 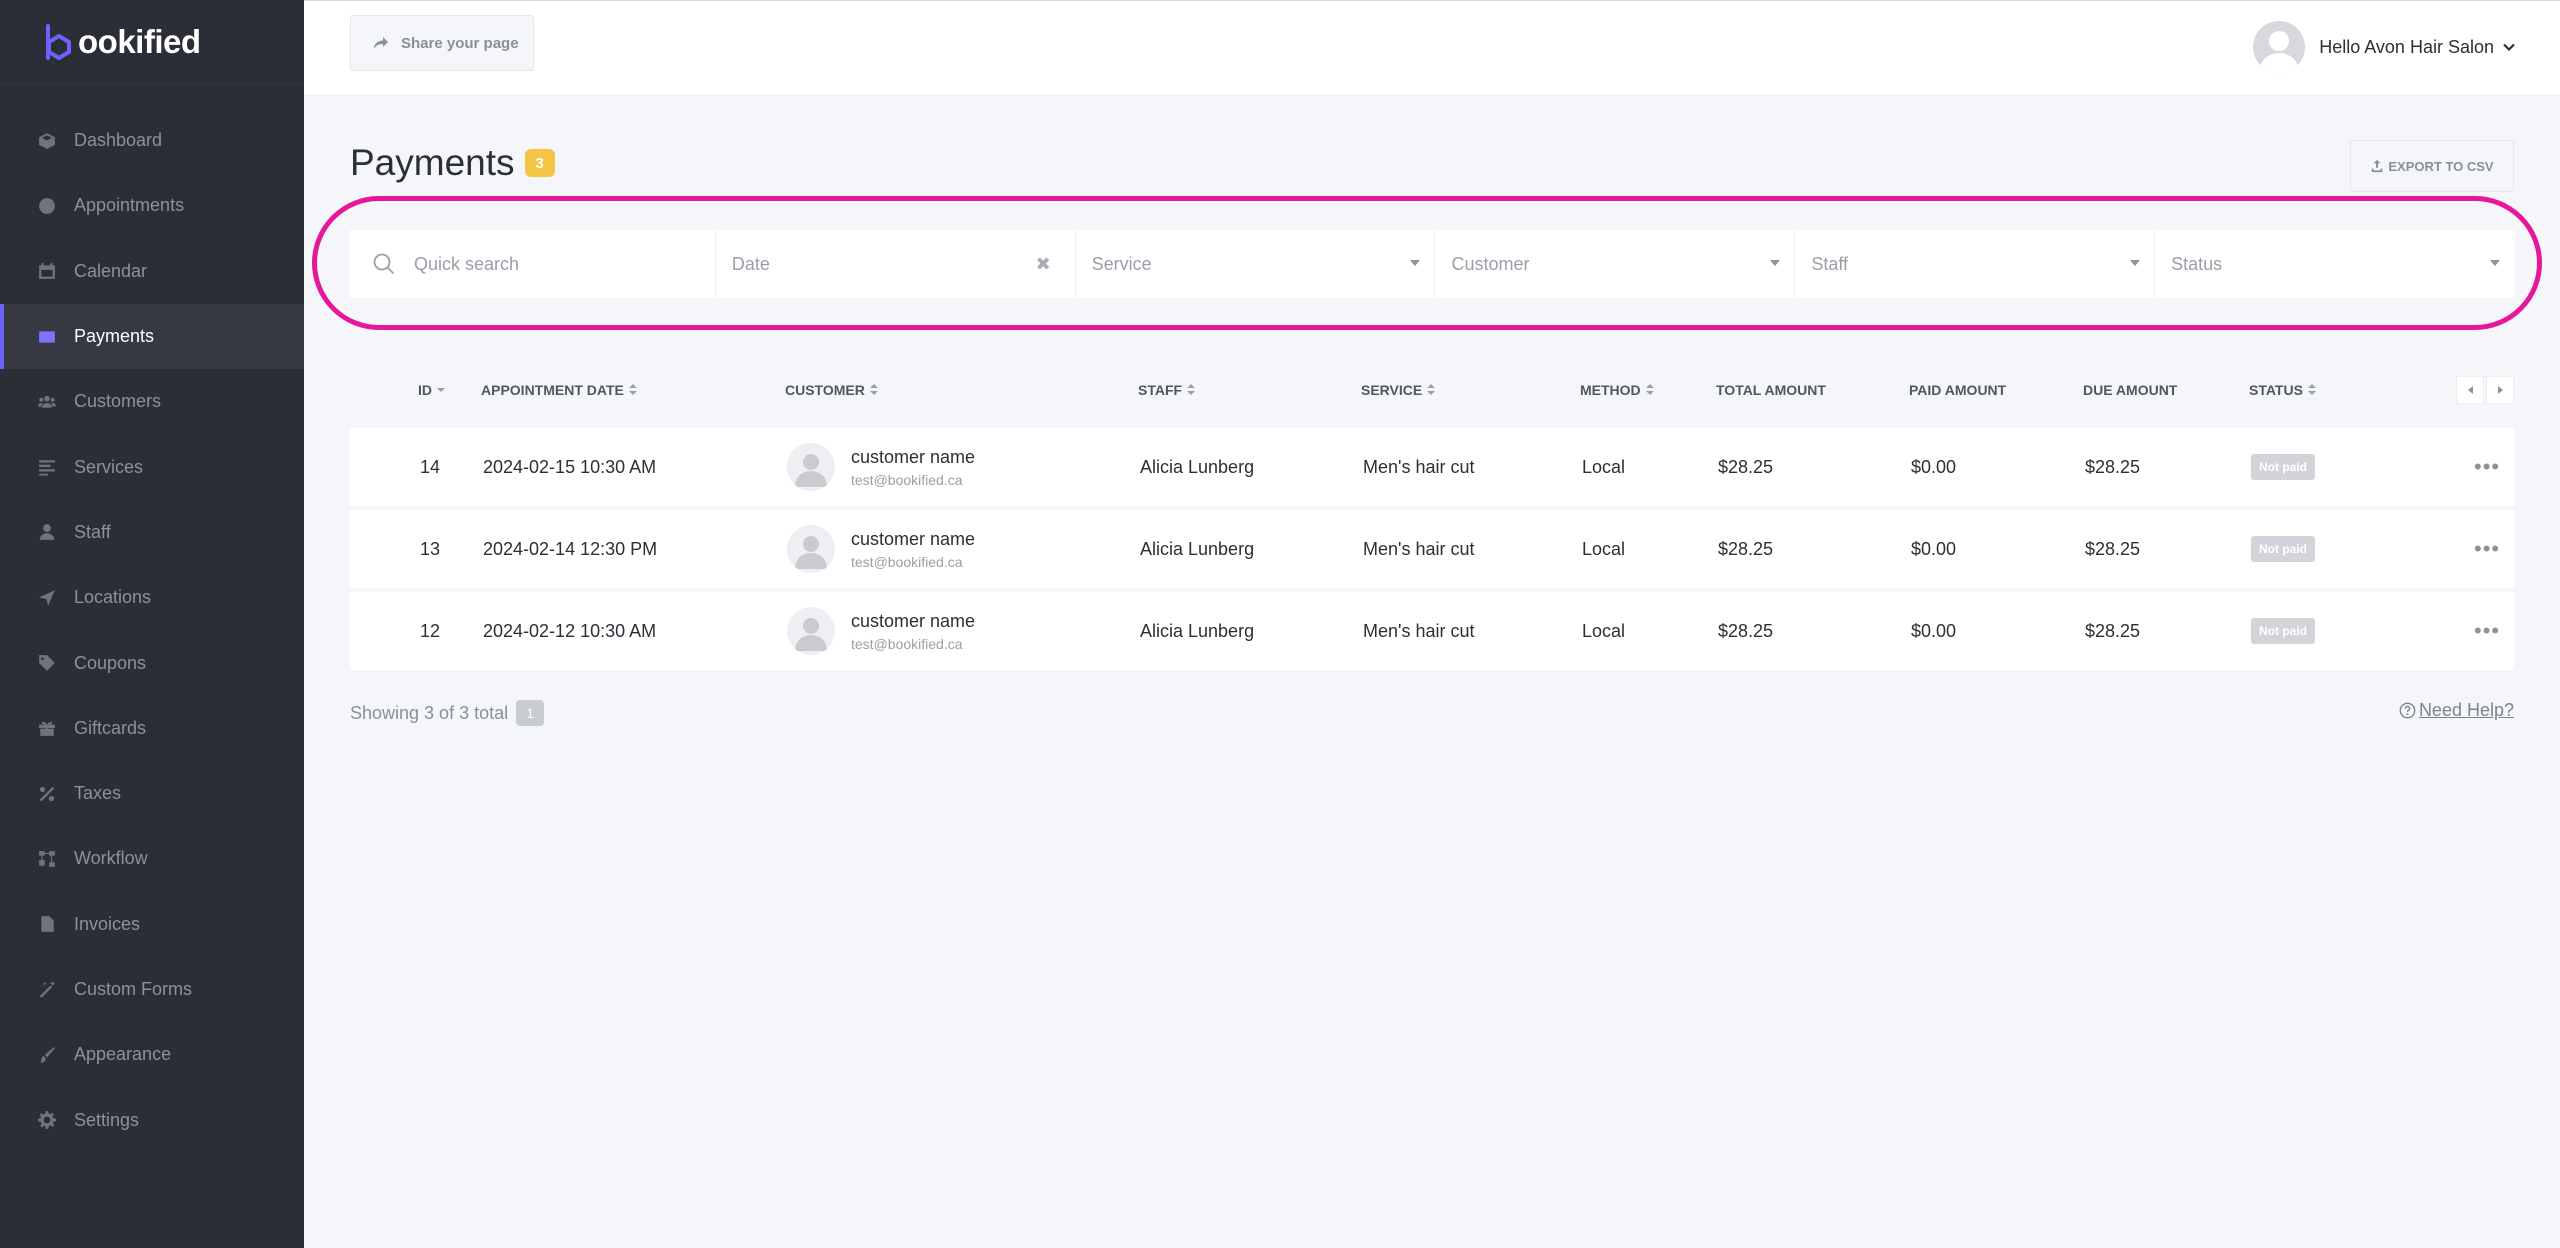 I want to click on column-header-appointment-date: APPOINTMENT DATE, so click(x=559, y=390).